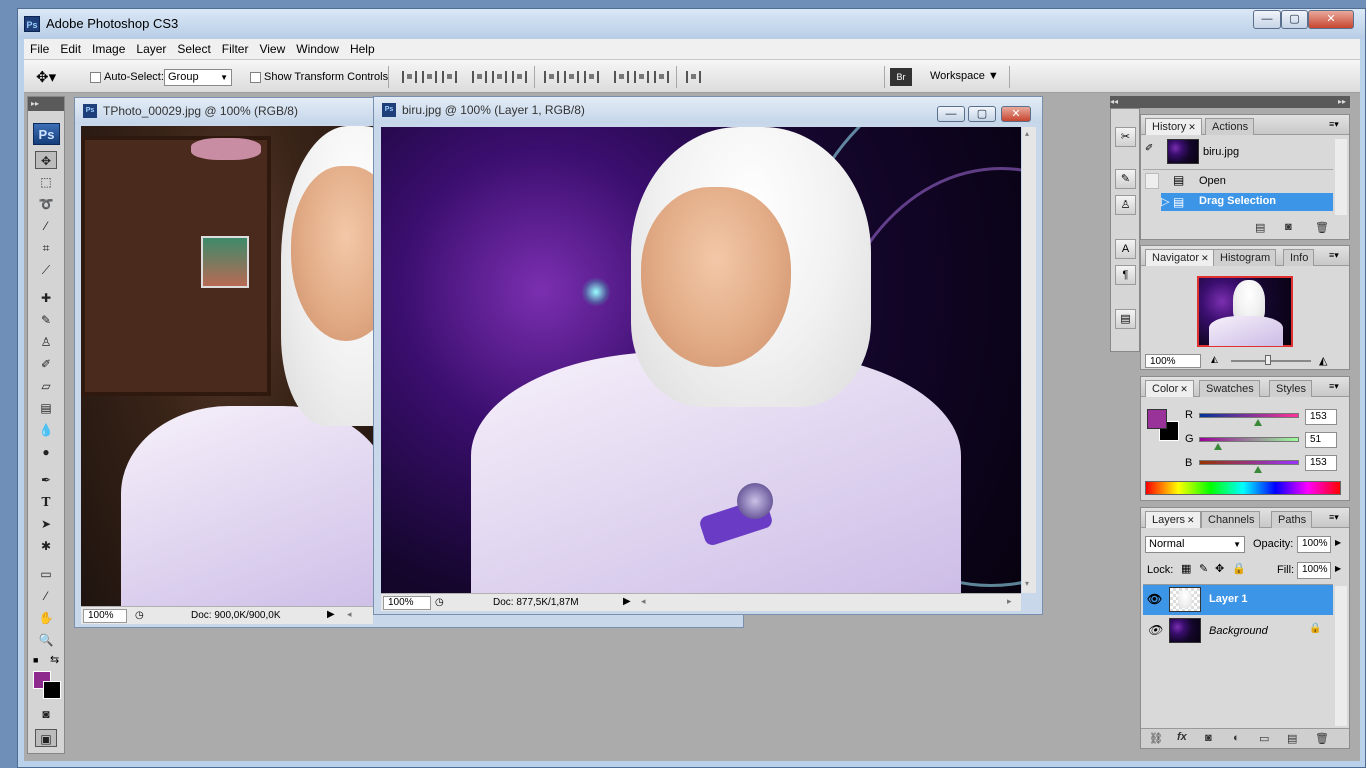  Describe the element at coordinates (1173, 361) in the screenshot. I see `navigator-zoom-field: 100%` at that location.